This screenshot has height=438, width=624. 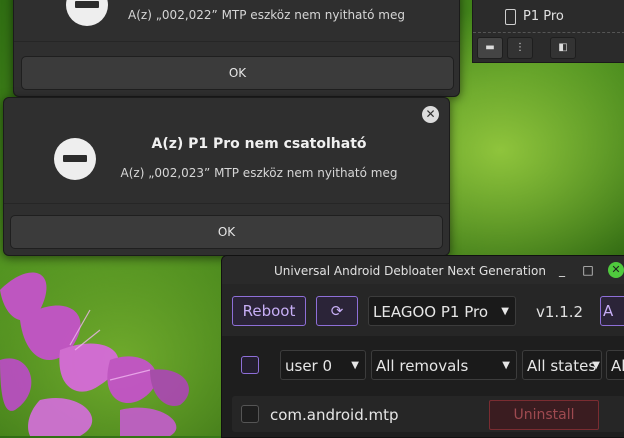 What do you see at coordinates (563, 48) in the screenshot?
I see `sidebar-icon: ◧` at bounding box center [563, 48].